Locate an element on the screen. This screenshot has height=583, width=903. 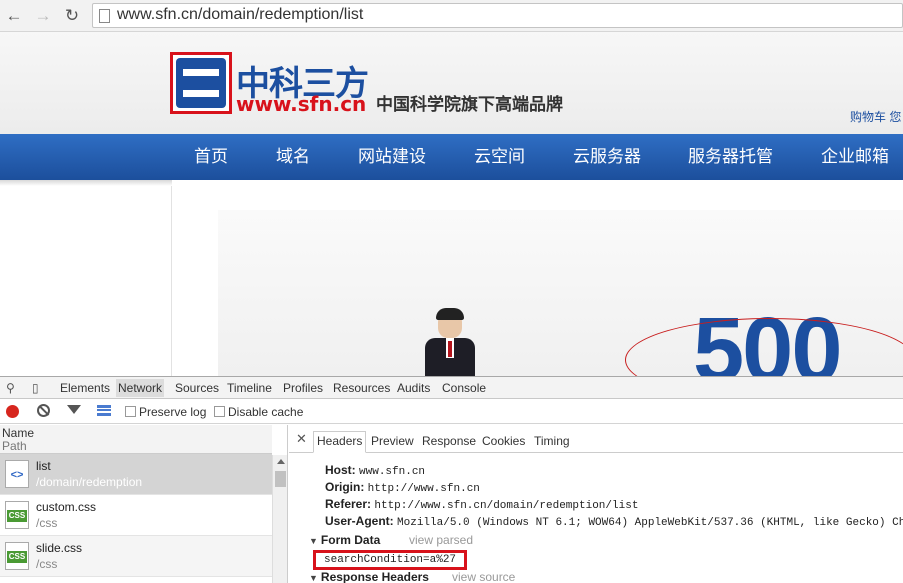
header-line: Host: www.sfn.cn is located at coordinates (375, 470).